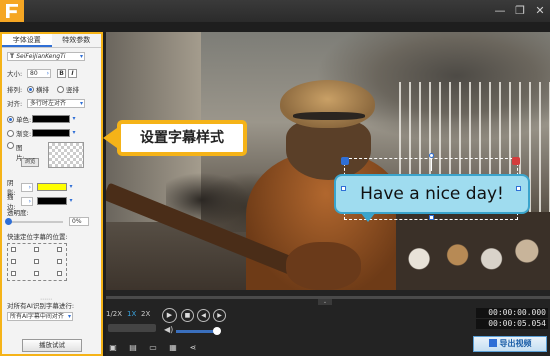 Image resolution: width=550 pixels, height=356 pixels. What do you see at coordinates (432, 194) in the screenshot?
I see `caption-bubble: Have a nice day!` at bounding box center [432, 194].